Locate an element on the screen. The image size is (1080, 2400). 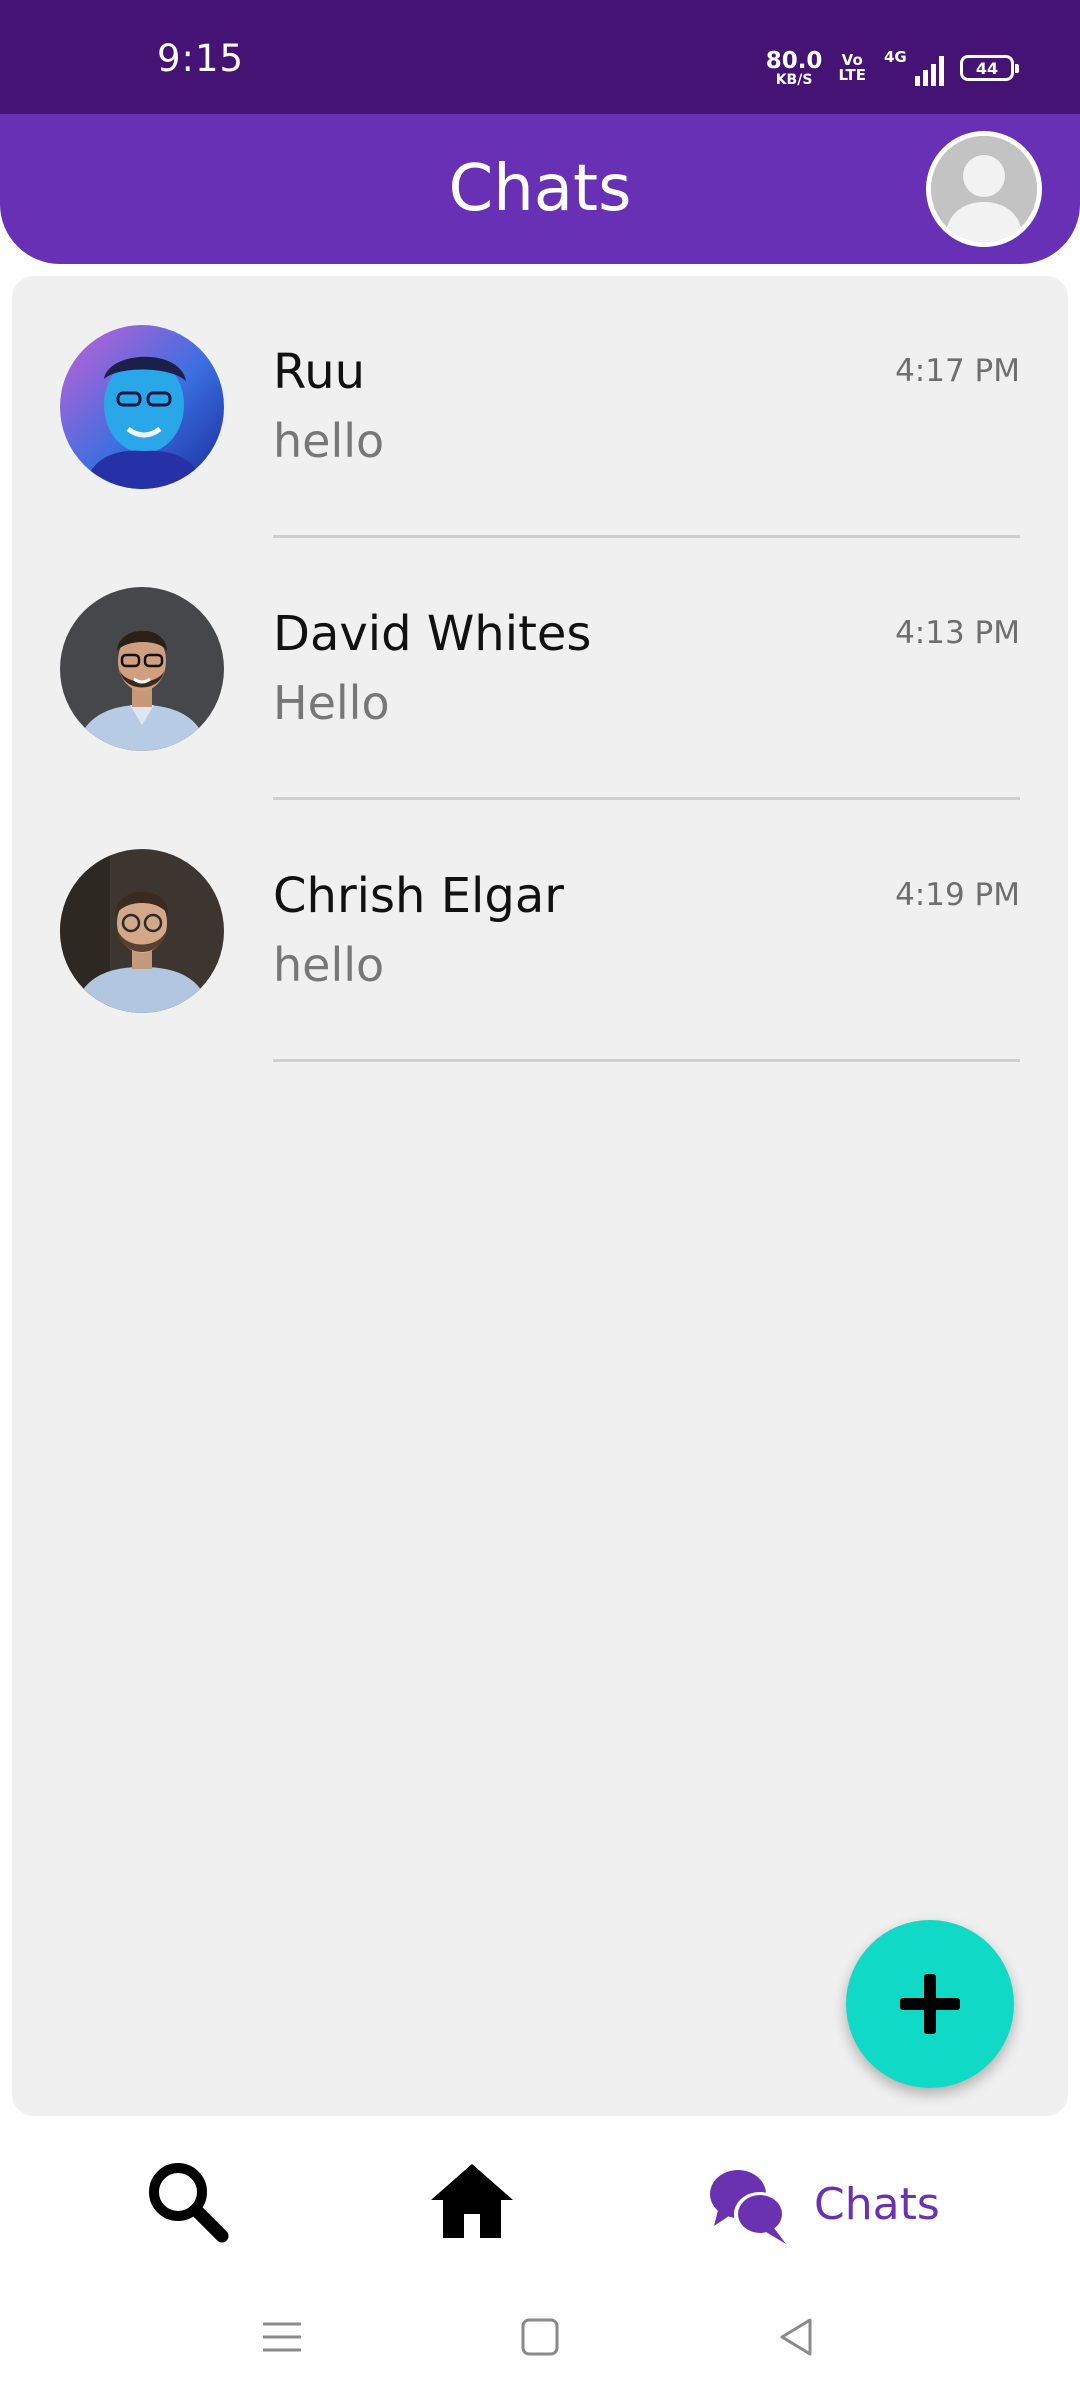
volte-icon: Vo LTE is located at coordinates (852, 68).